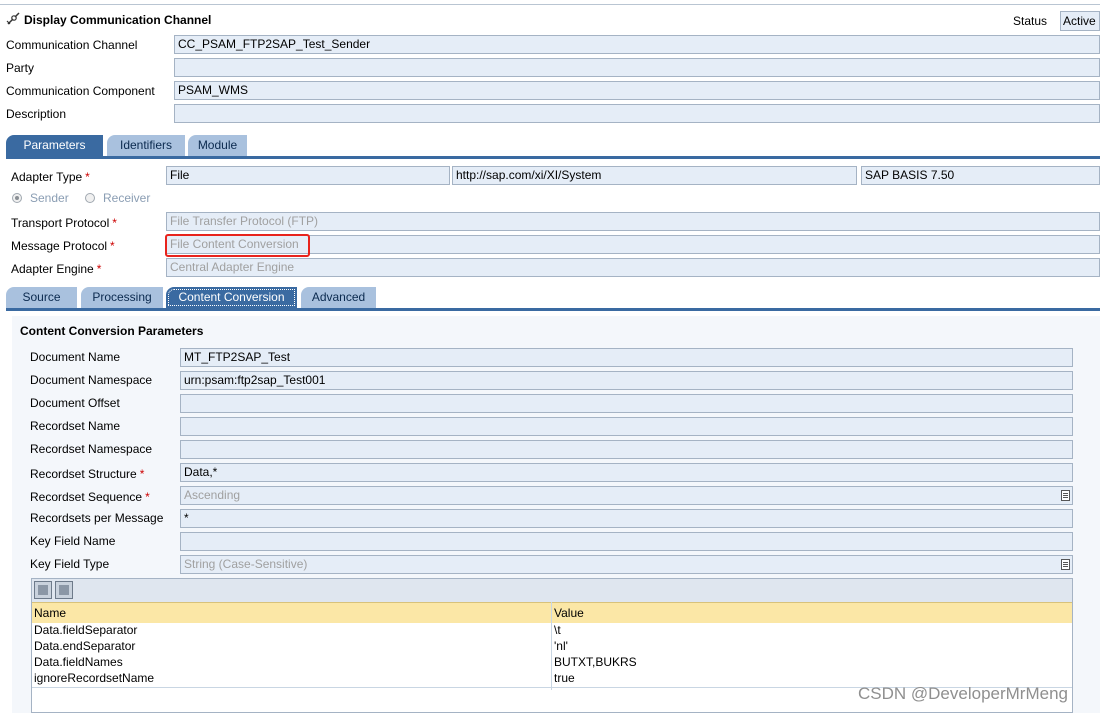 The image size is (1100, 713). What do you see at coordinates (127, 198) in the screenshot?
I see `receiver-radio-label: Receiver` at bounding box center [127, 198].